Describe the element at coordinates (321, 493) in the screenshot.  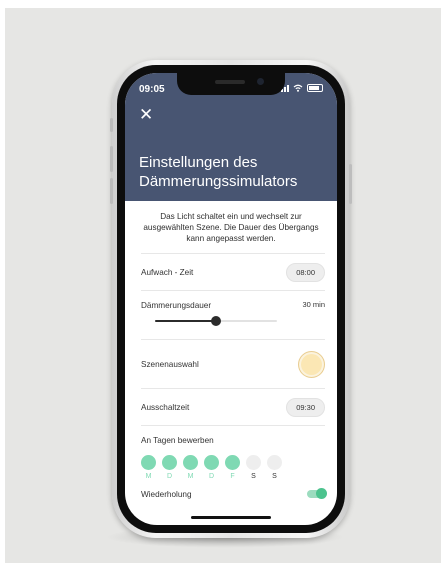
I see `toggle-knob` at that location.